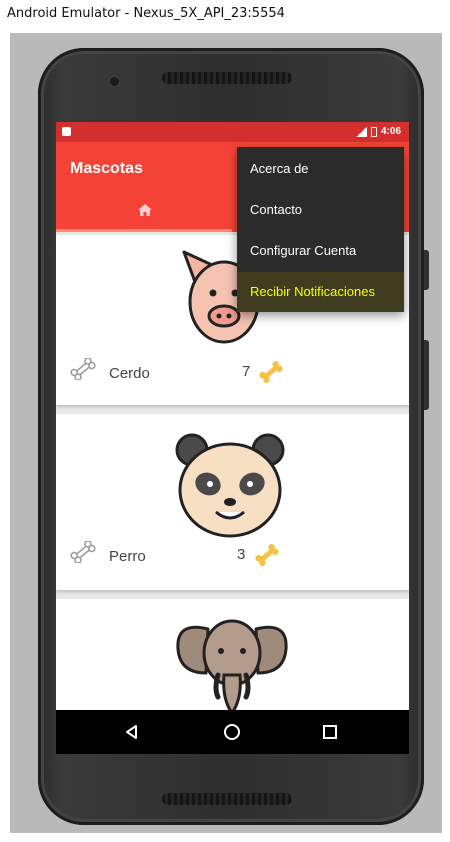 This screenshot has height=842, width=450. What do you see at coordinates (145, 210) in the screenshot?
I see `home-icon` at bounding box center [145, 210].